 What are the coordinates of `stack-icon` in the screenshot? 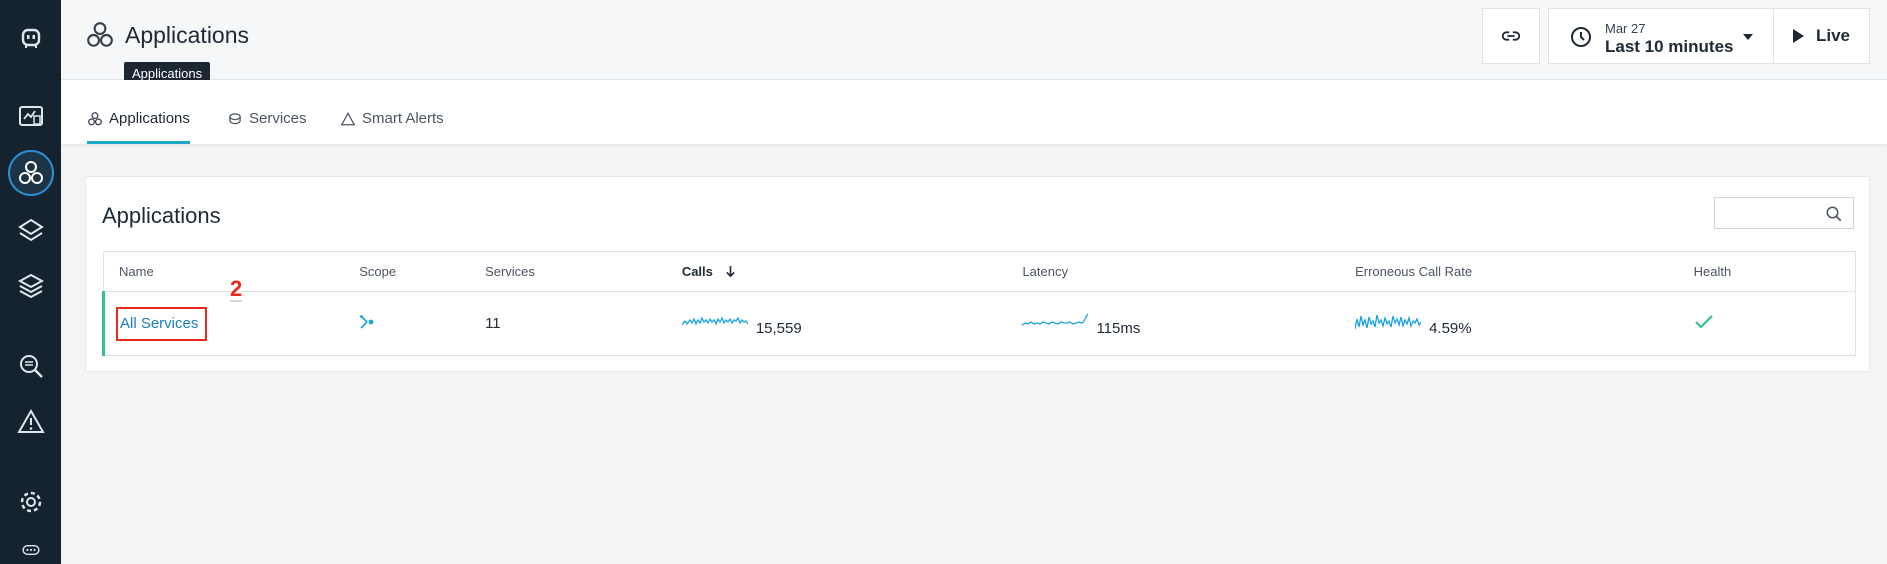 It's located at (30, 286).